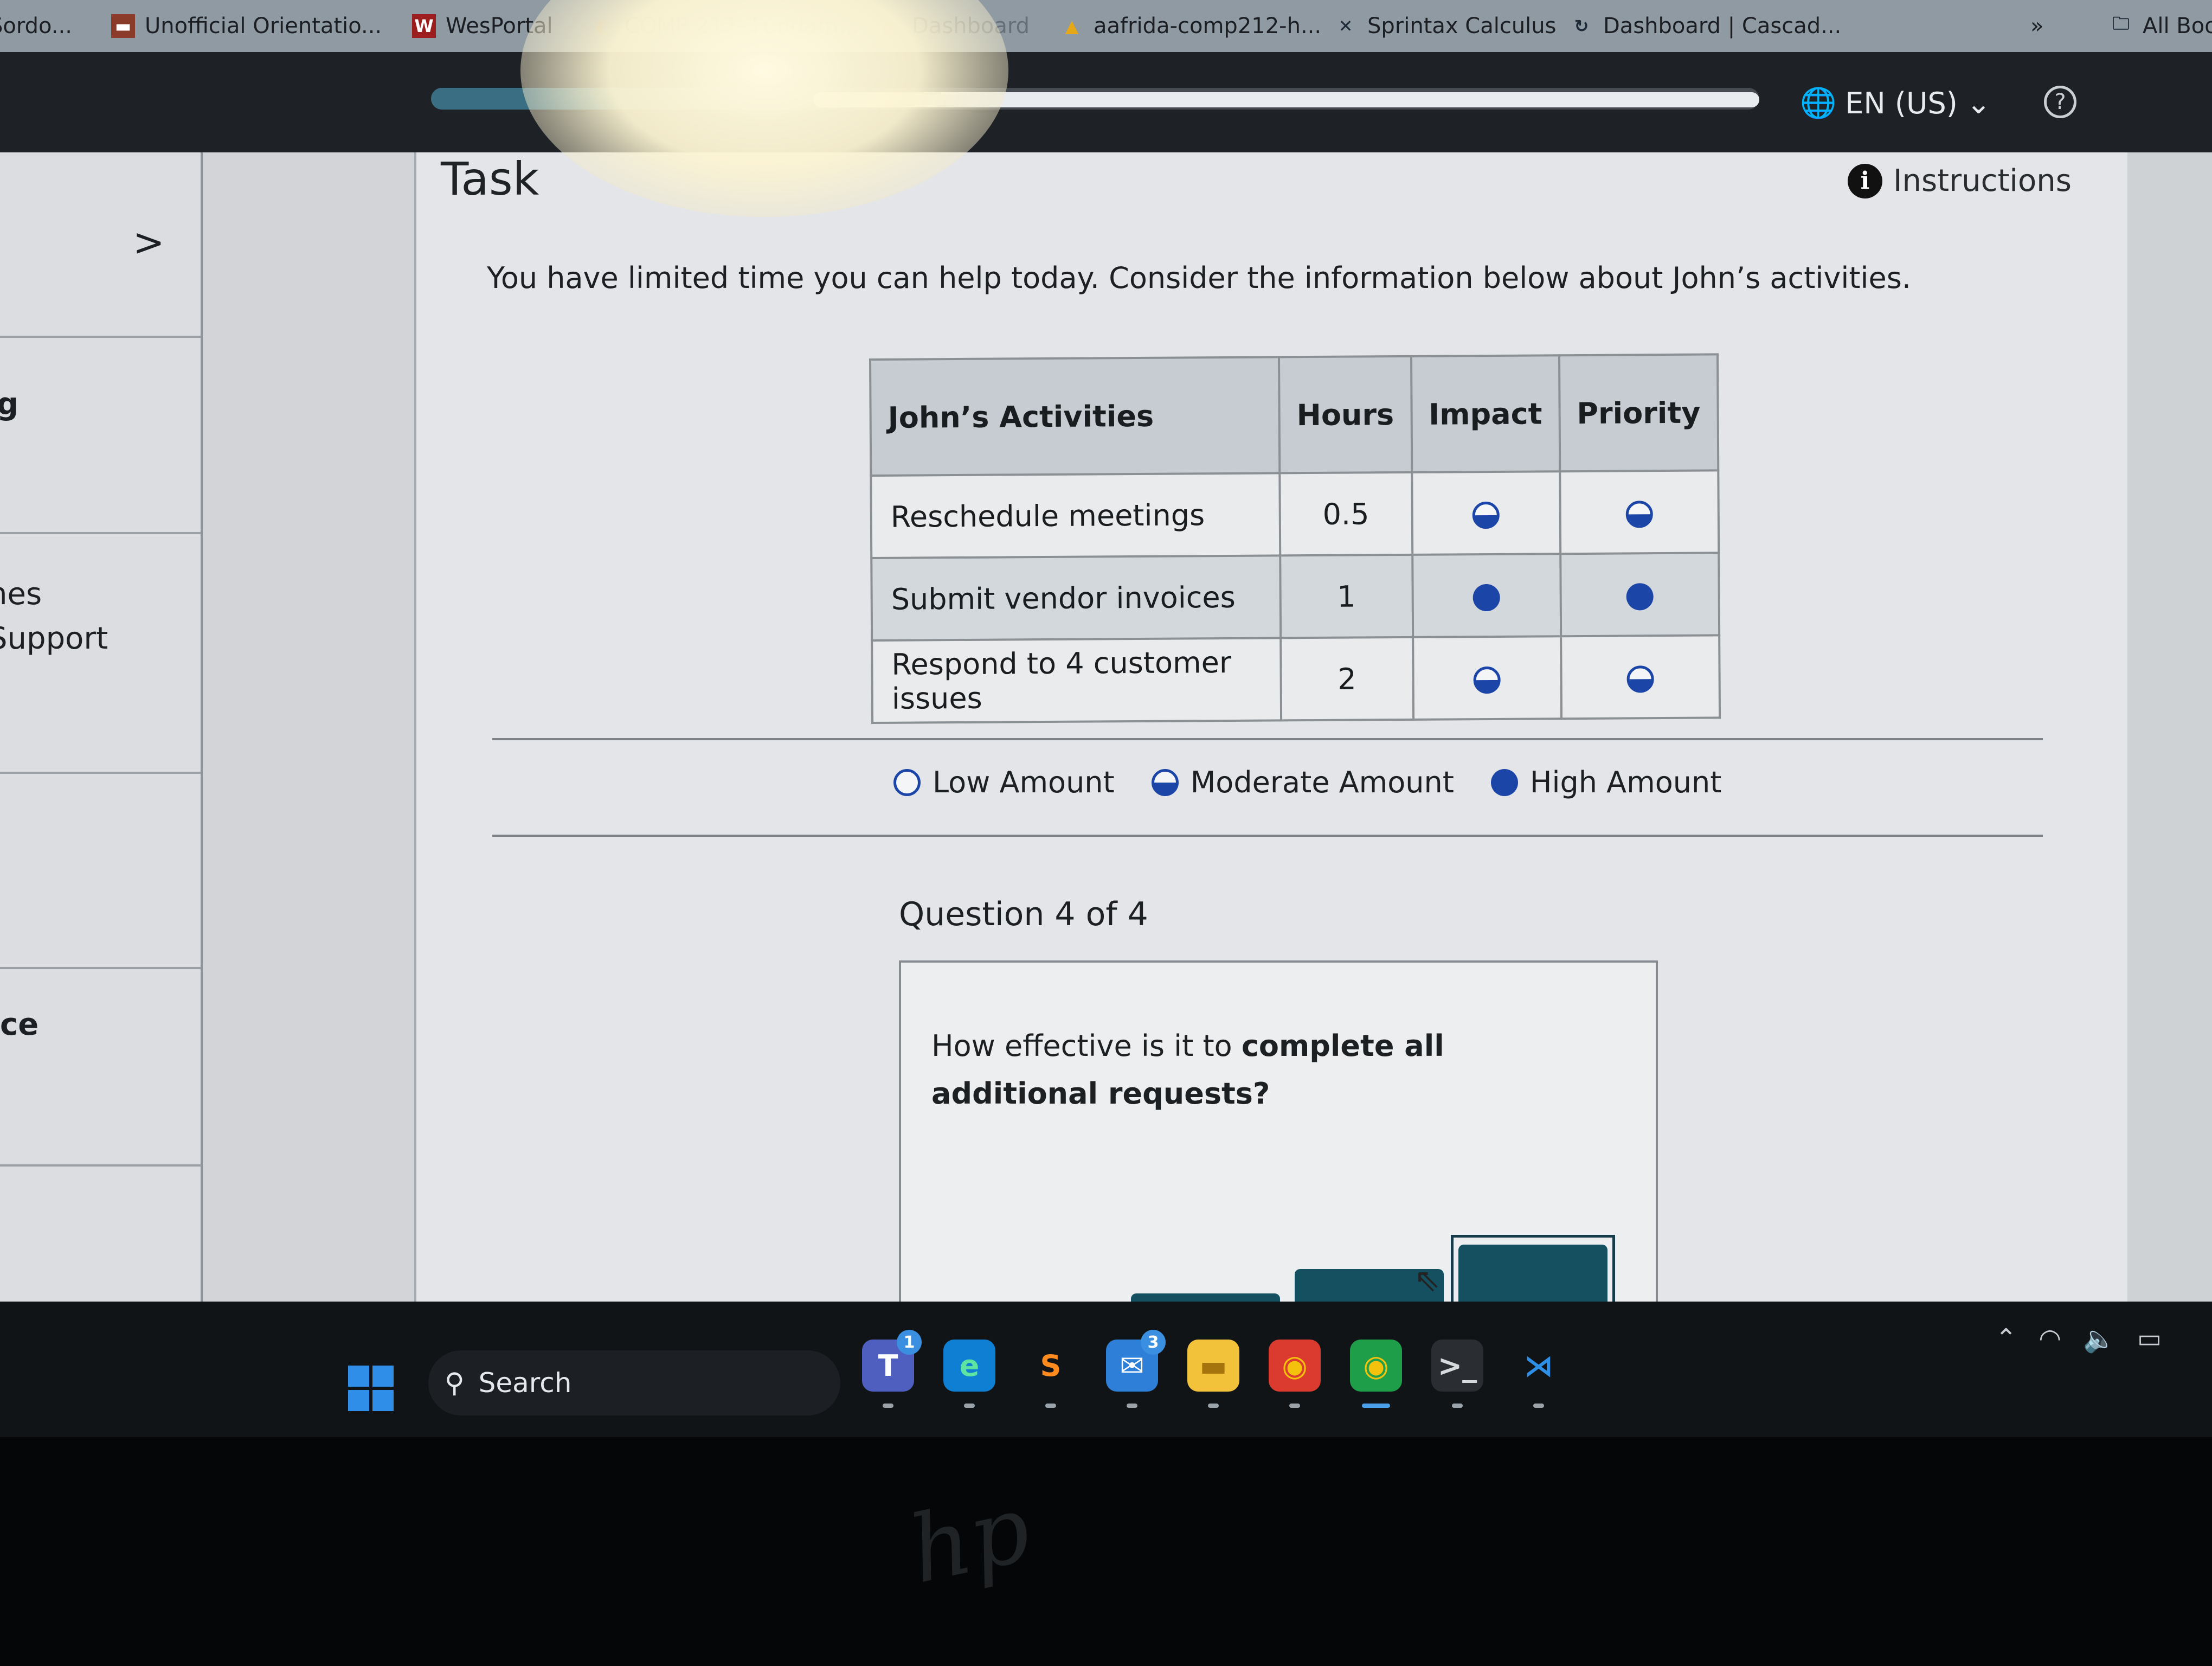 The image size is (2212, 1666). Describe the element at coordinates (1345, 26) in the screenshot. I see `sprintax-icon: ✕` at that location.